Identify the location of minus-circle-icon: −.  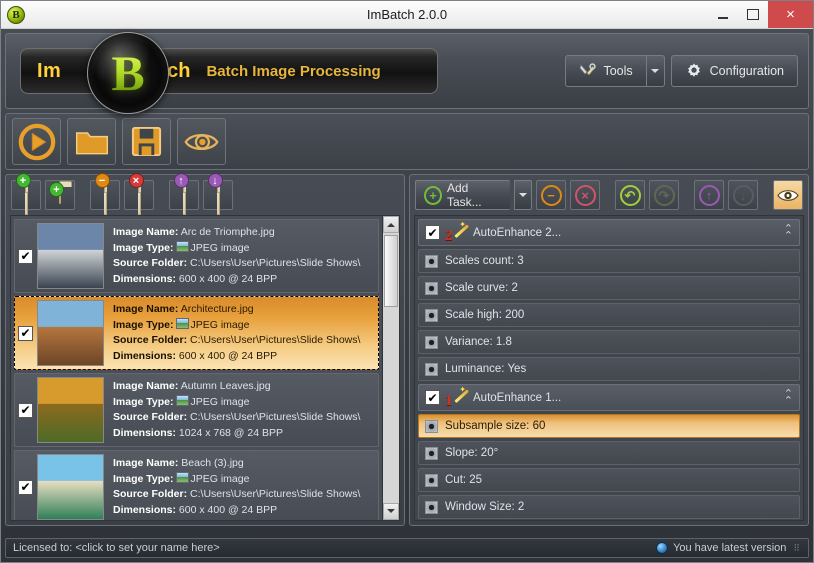
(551, 195).